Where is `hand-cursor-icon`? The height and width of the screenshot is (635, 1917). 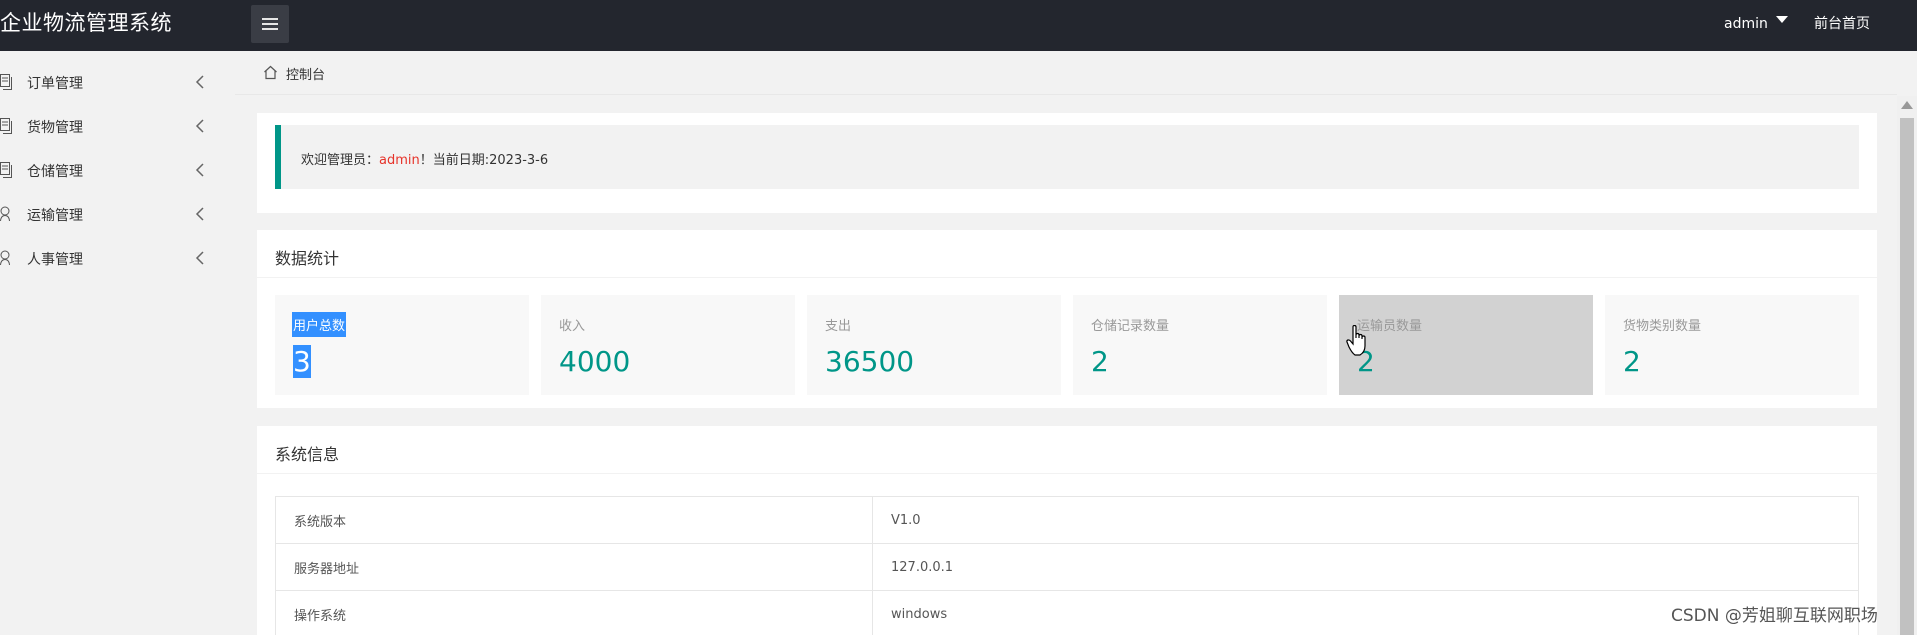 hand-cursor-icon is located at coordinates (1356, 340).